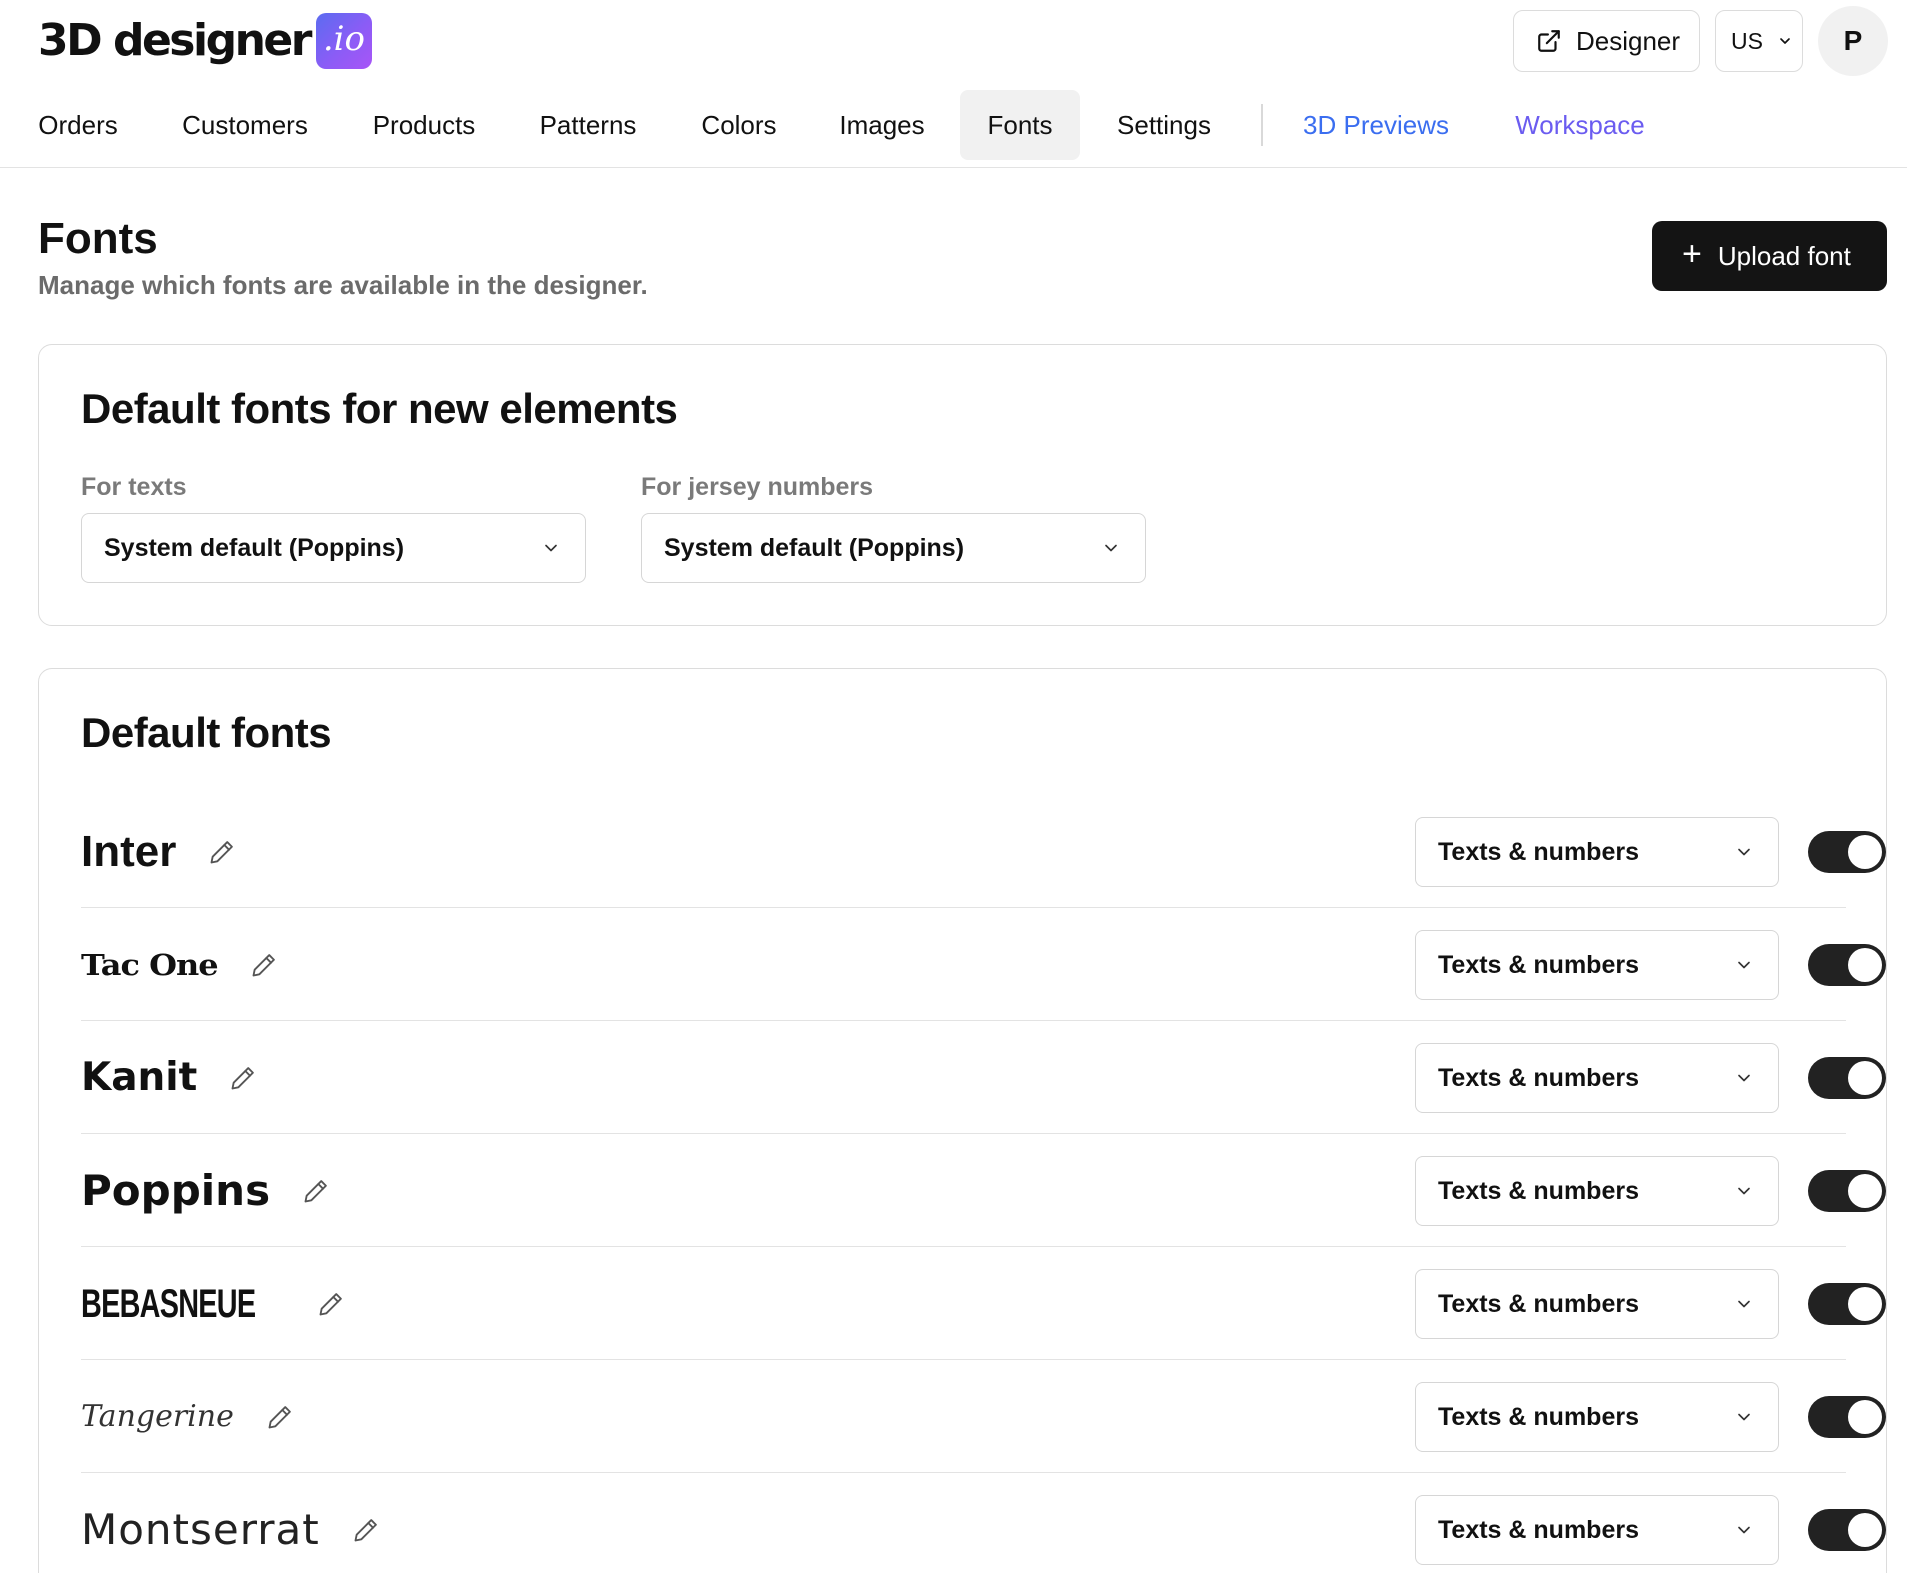 The width and height of the screenshot is (1907, 1573). What do you see at coordinates (200, 1529) in the screenshot?
I see `font-name-label: Montserrat` at bounding box center [200, 1529].